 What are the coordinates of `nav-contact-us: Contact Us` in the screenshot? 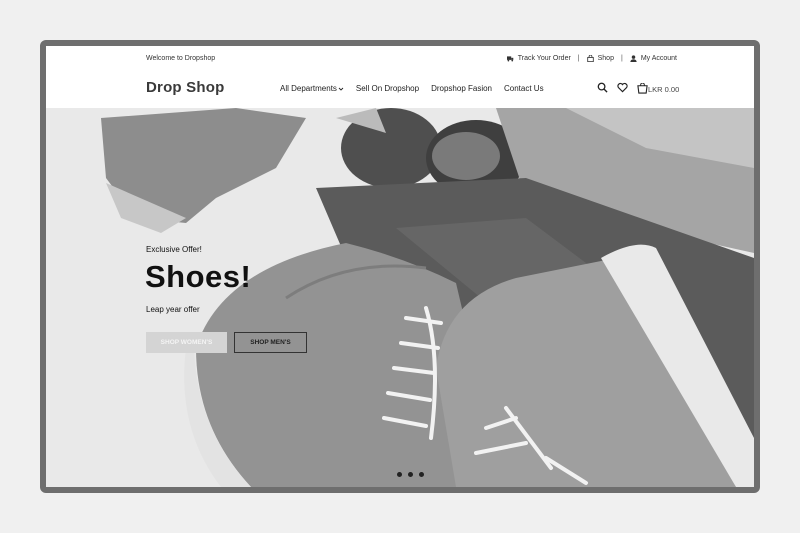 It's located at (524, 88).